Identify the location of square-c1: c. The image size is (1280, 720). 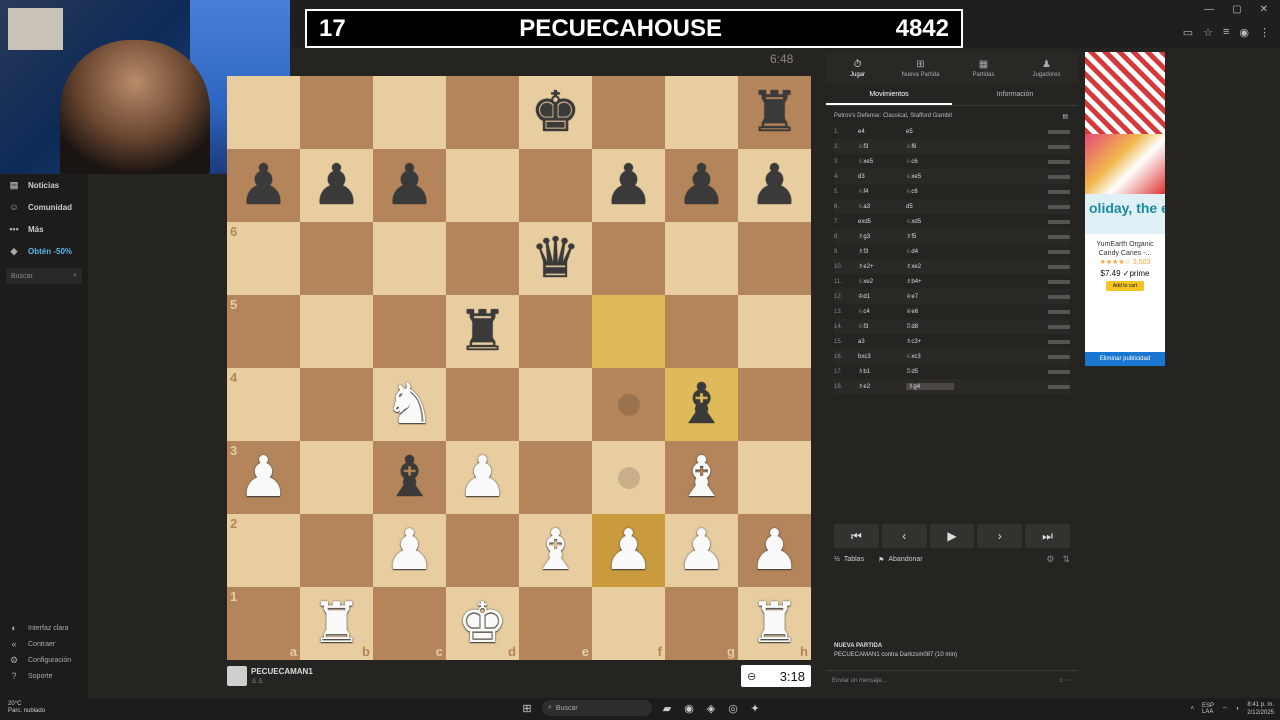
(409, 623).